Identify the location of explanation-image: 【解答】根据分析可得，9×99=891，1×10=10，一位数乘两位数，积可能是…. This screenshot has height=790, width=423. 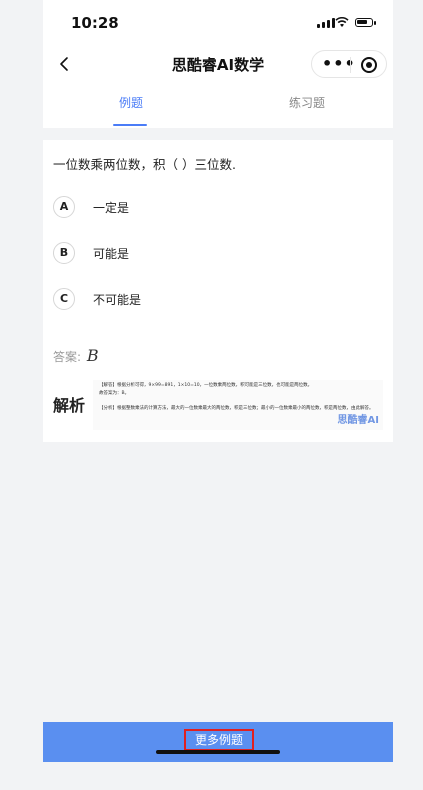
(238, 405).